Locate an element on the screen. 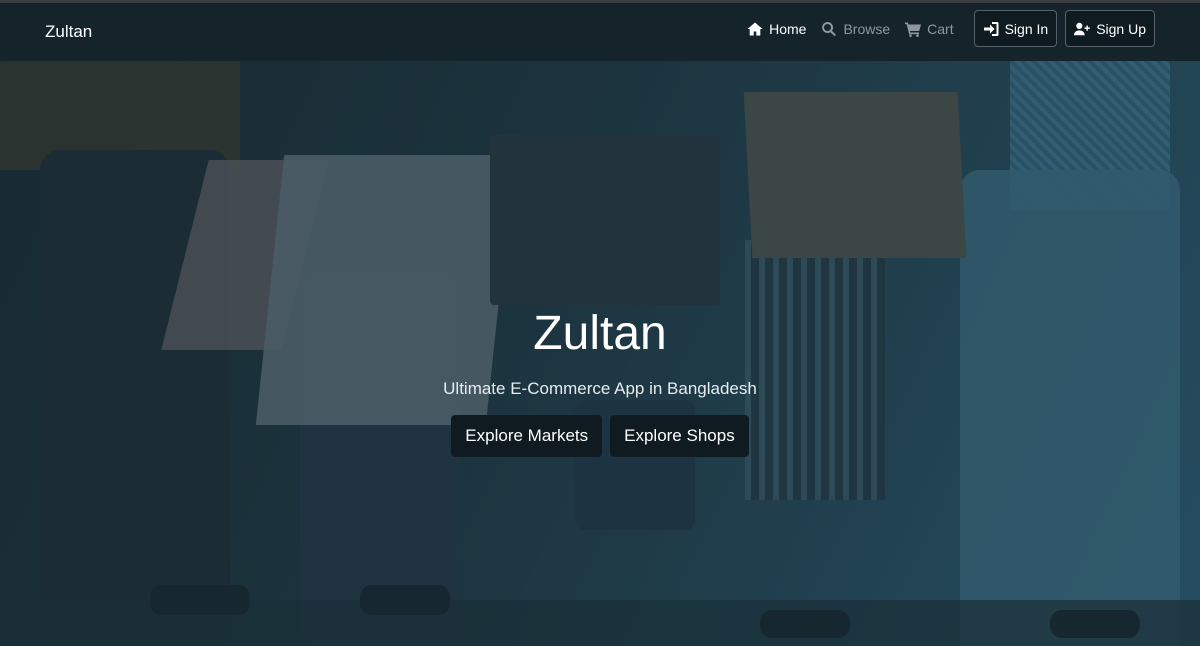 The height and width of the screenshot is (646, 1200). home-icon is located at coordinates (755, 28).